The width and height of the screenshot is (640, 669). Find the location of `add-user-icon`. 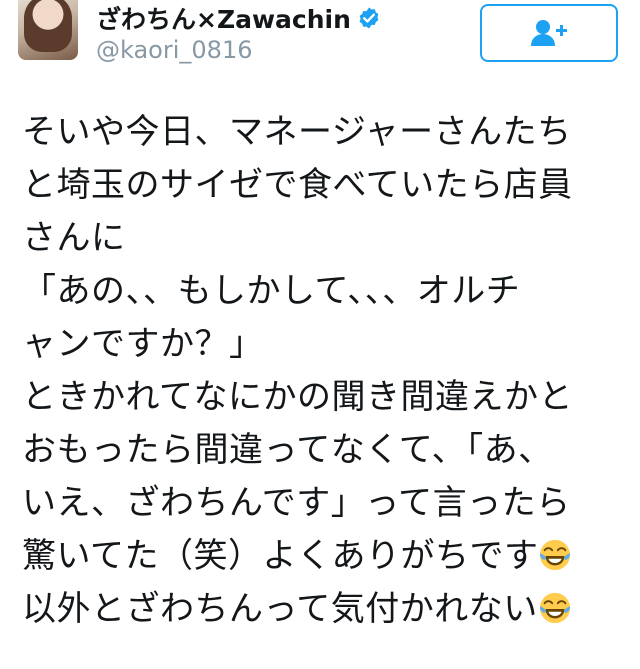

add-user-icon is located at coordinates (549, 33).